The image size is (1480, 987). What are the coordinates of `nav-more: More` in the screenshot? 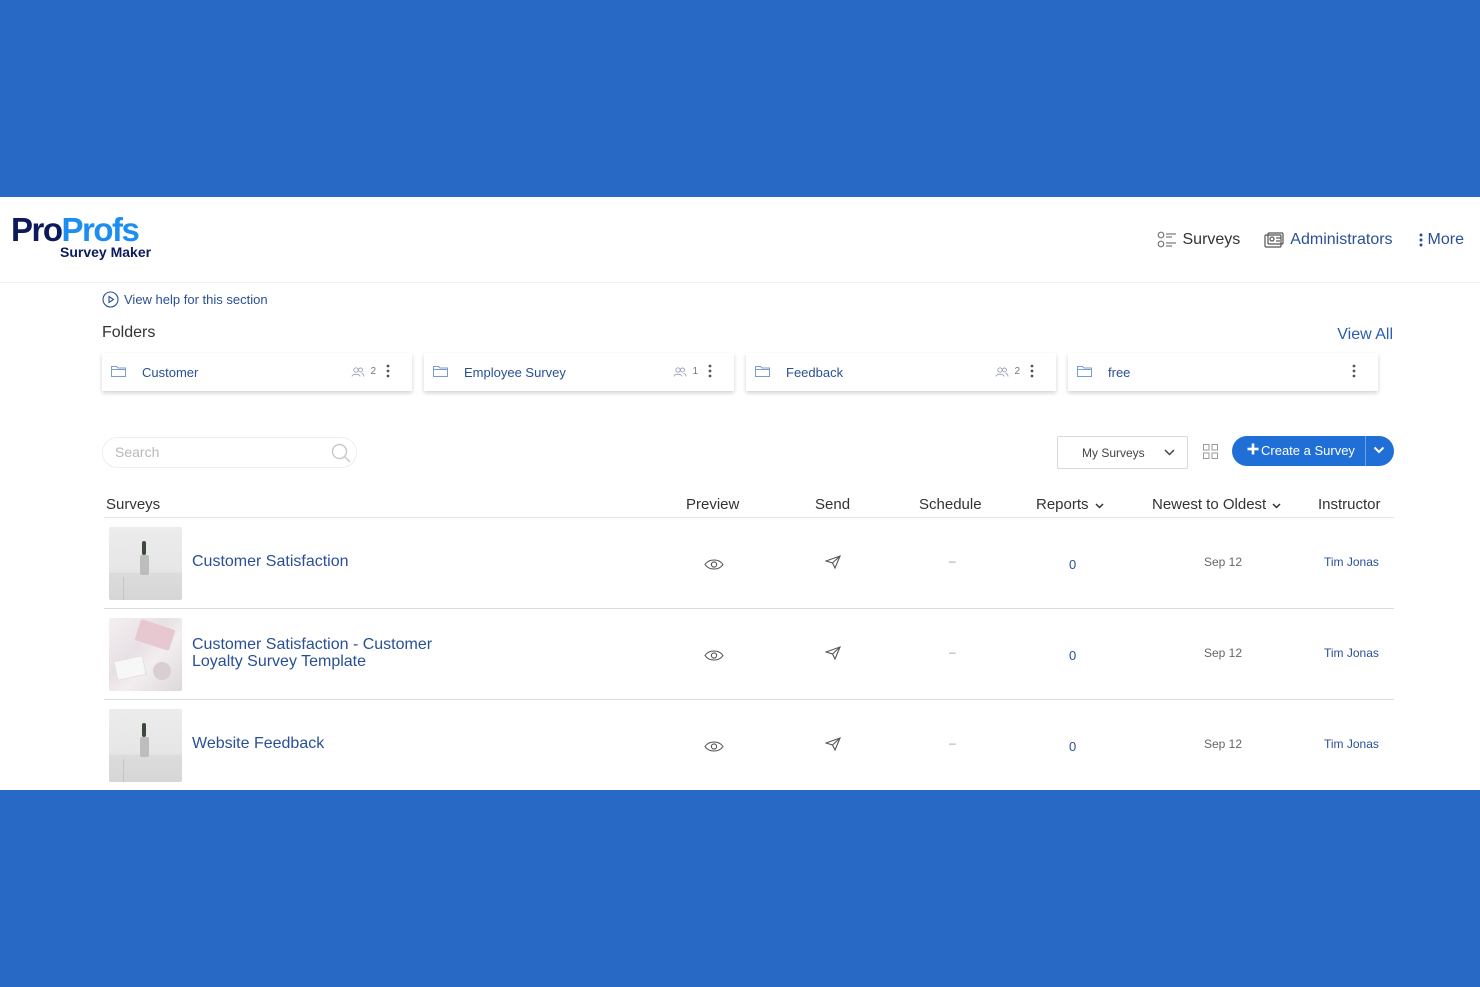 It's located at (1441, 240).